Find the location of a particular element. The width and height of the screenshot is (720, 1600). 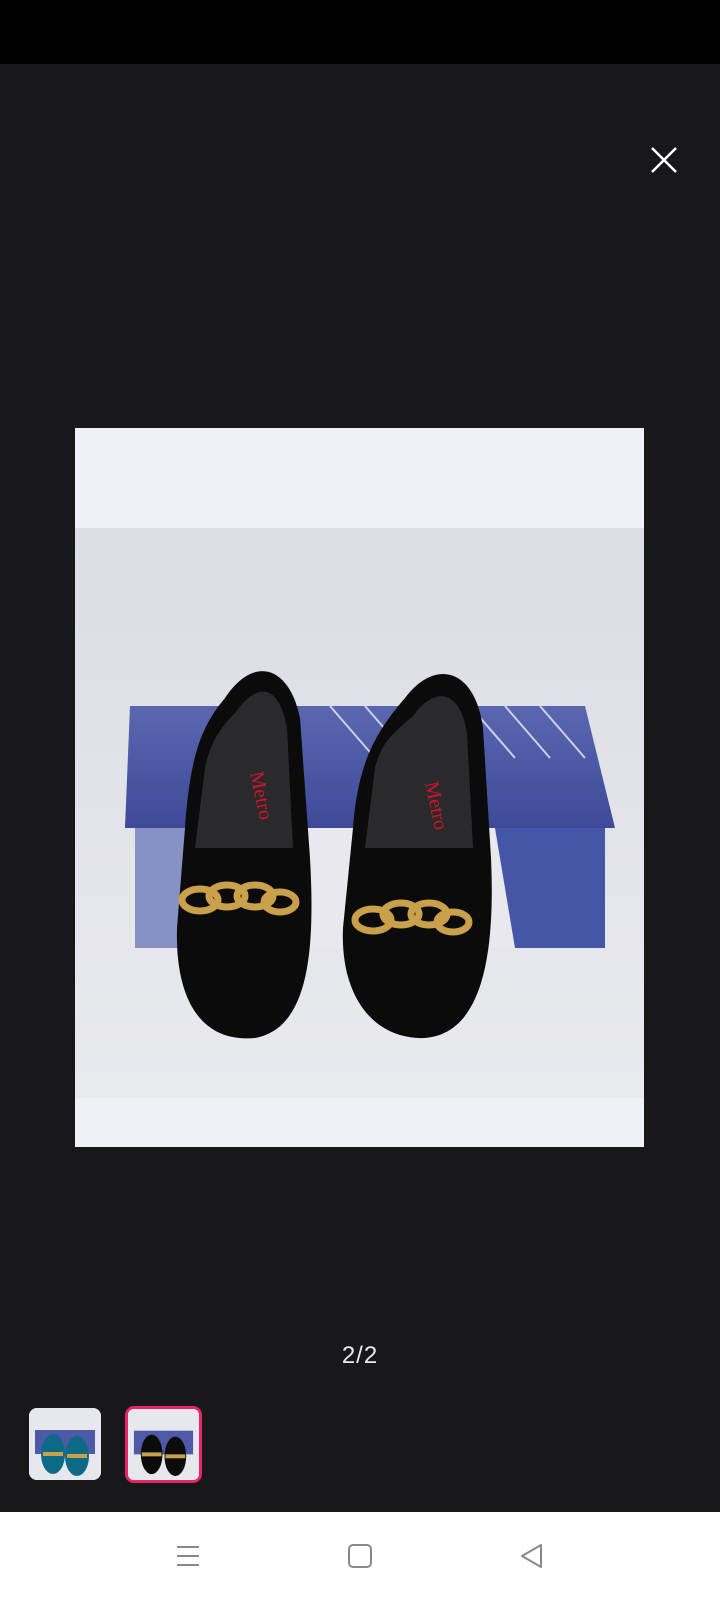

back-icon is located at coordinates (531, 1556).